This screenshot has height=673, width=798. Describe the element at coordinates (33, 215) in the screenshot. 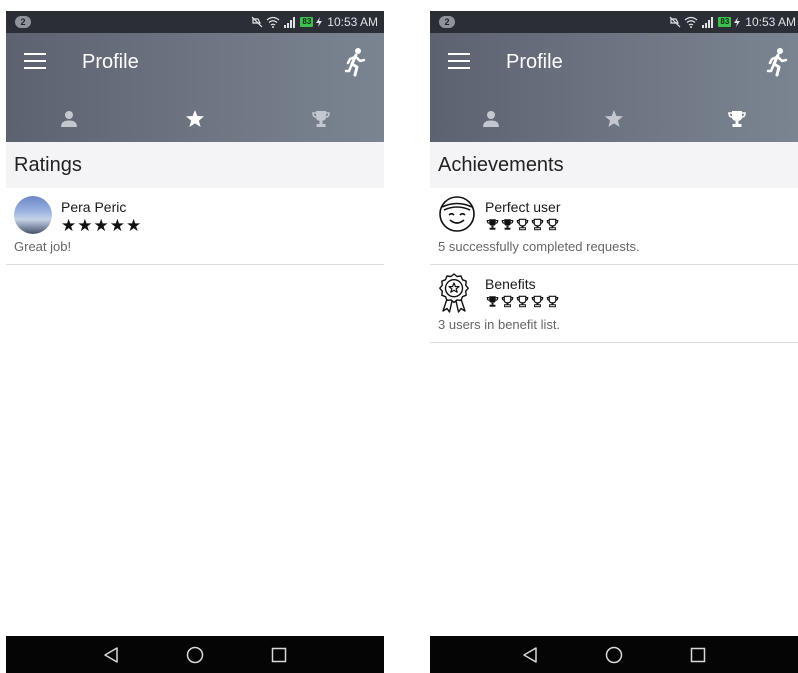

I see `user-avatar` at that location.